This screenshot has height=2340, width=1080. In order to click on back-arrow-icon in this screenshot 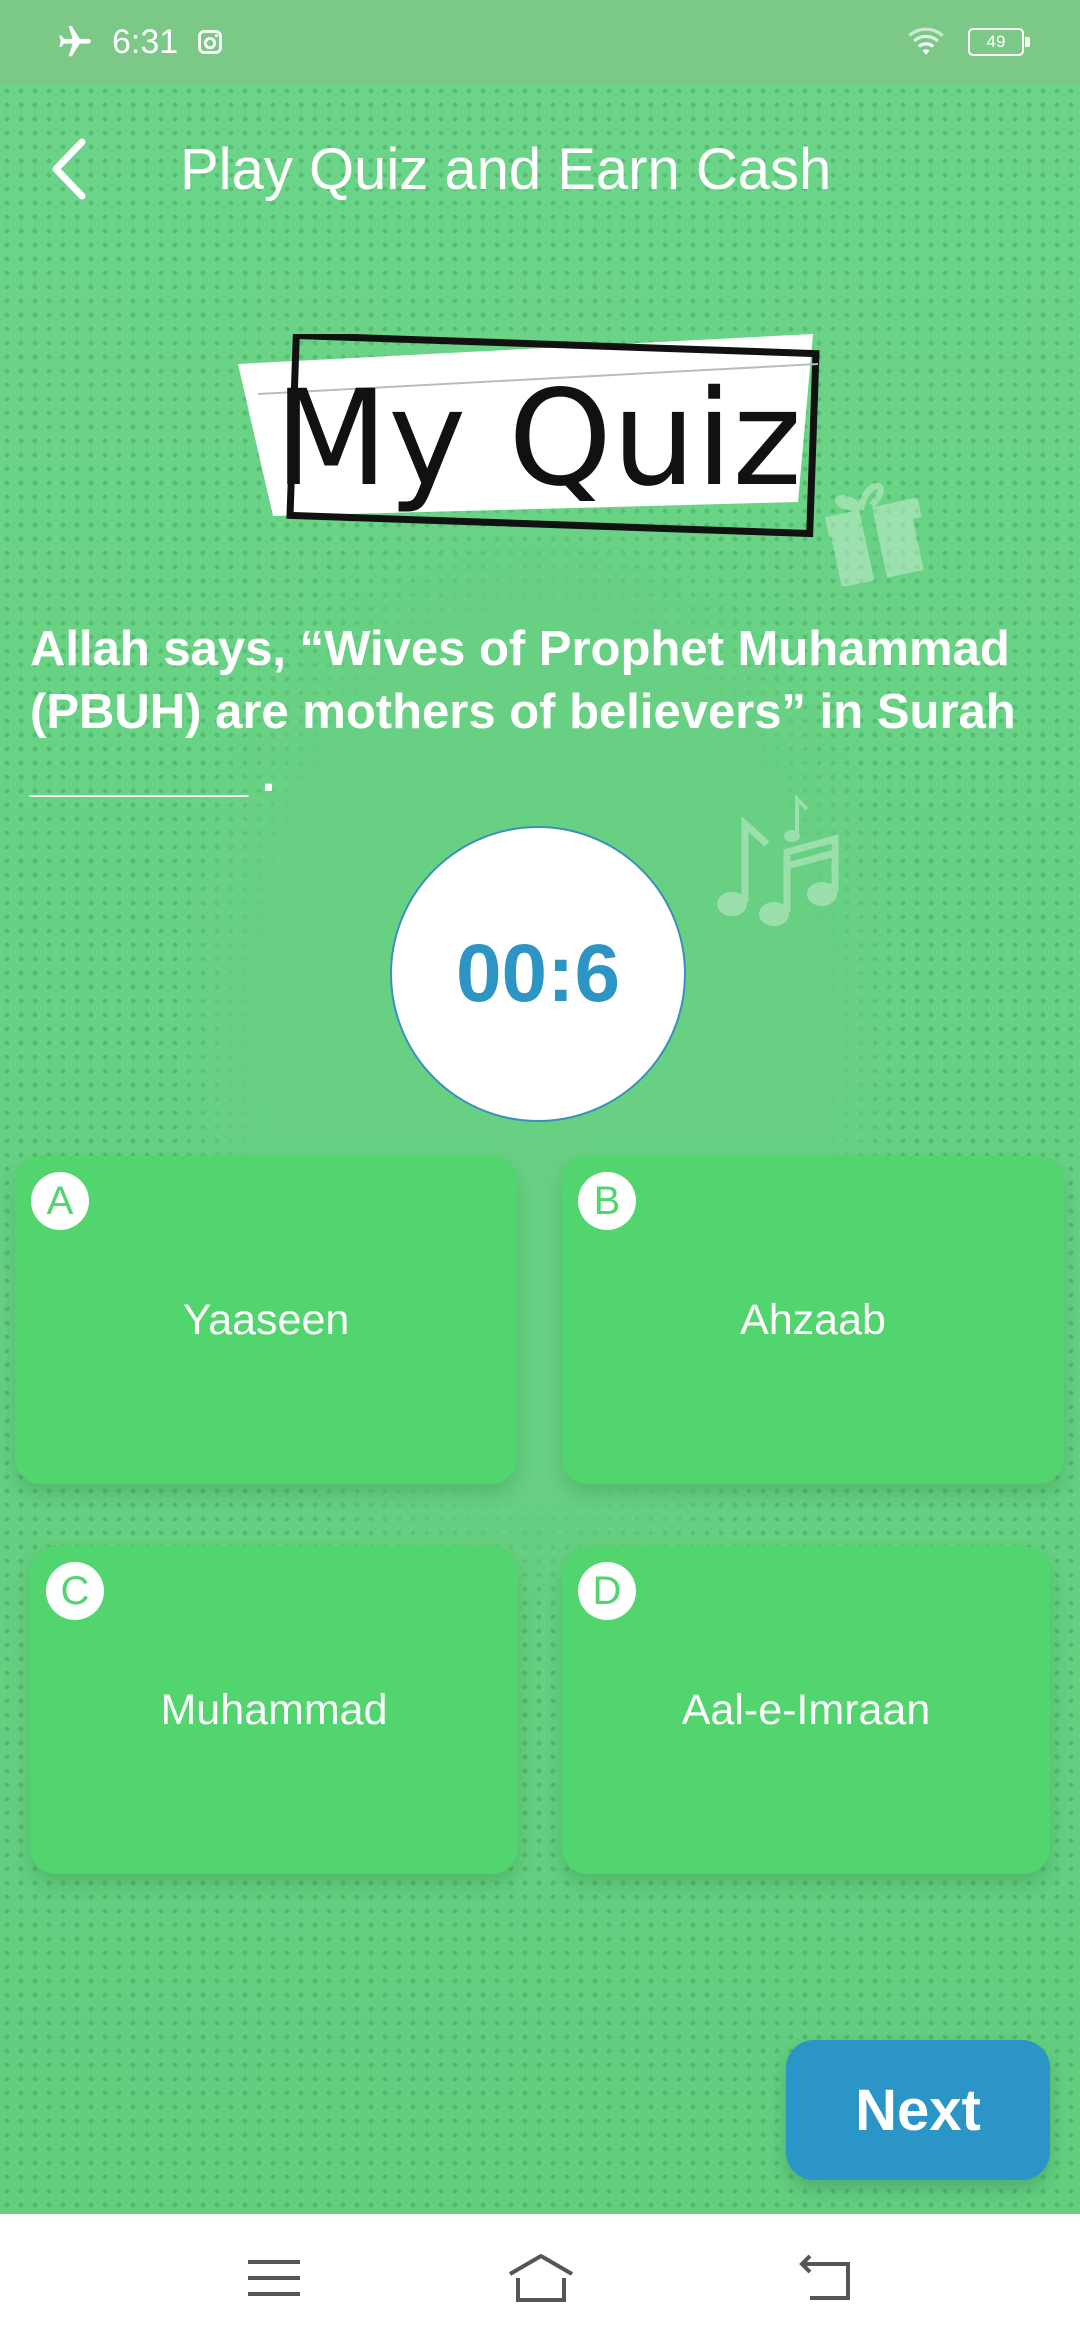, I will do `click(74, 169)`.